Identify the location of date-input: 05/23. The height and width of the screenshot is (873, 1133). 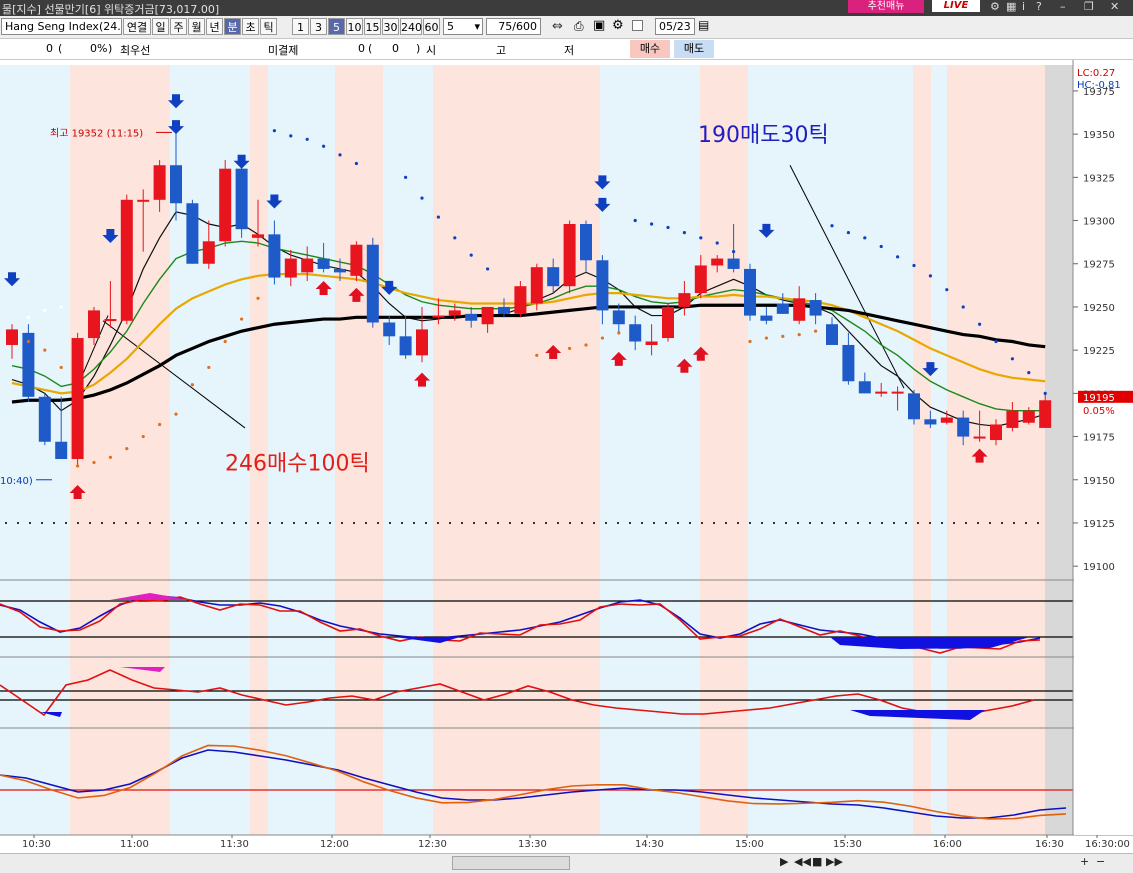
(675, 26).